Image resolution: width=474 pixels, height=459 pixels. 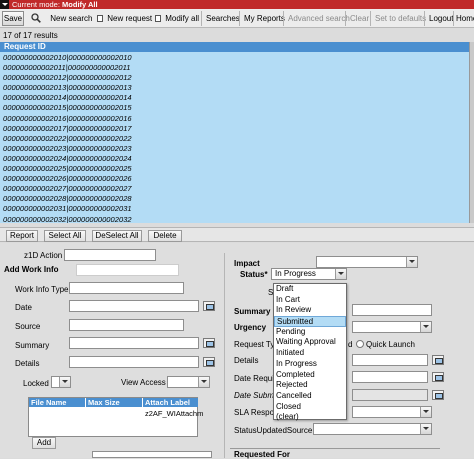 I want to click on status-select: In Progress, so click(x=309, y=274).